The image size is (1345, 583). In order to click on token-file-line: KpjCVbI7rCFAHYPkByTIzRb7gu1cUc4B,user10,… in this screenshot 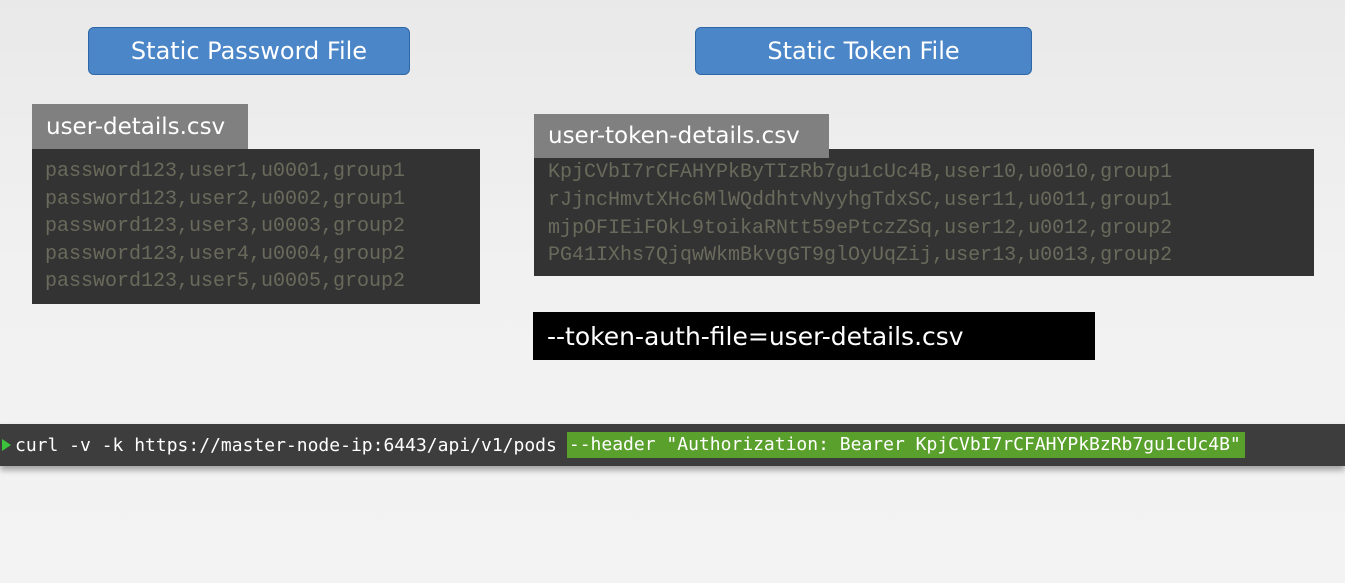, I will do `click(860, 172)`.